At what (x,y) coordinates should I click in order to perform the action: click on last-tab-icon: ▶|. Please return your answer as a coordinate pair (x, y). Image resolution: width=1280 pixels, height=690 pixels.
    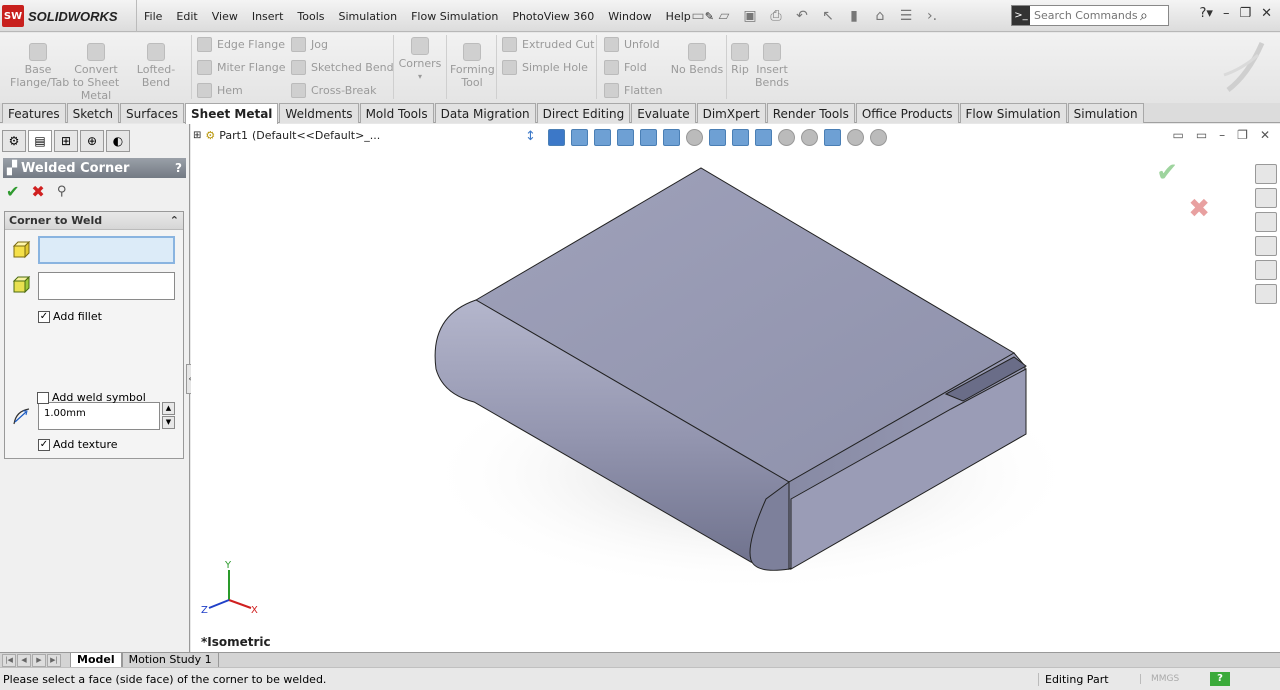
    Looking at the image, I should click on (54, 660).